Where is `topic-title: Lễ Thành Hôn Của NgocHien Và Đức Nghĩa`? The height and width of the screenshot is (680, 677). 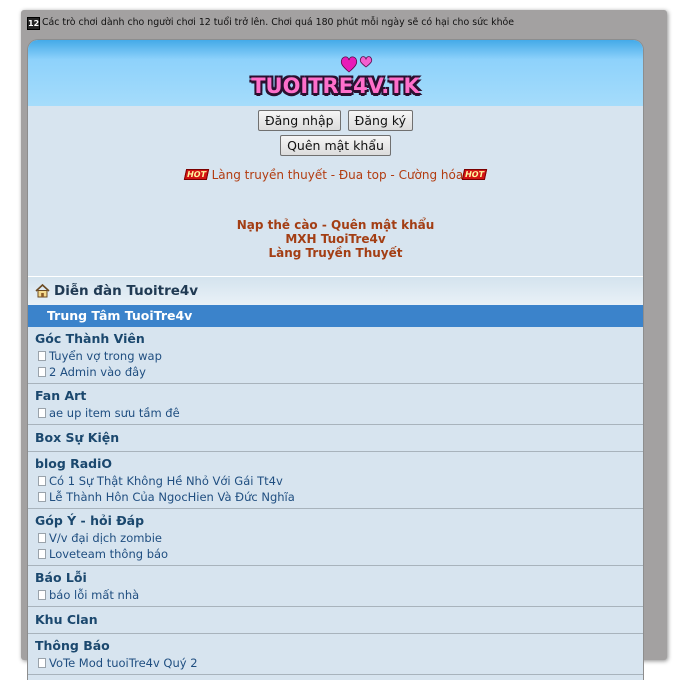 topic-title: Lễ Thành Hôn Của NgocHien Và Đức Nghĩa is located at coordinates (172, 497).